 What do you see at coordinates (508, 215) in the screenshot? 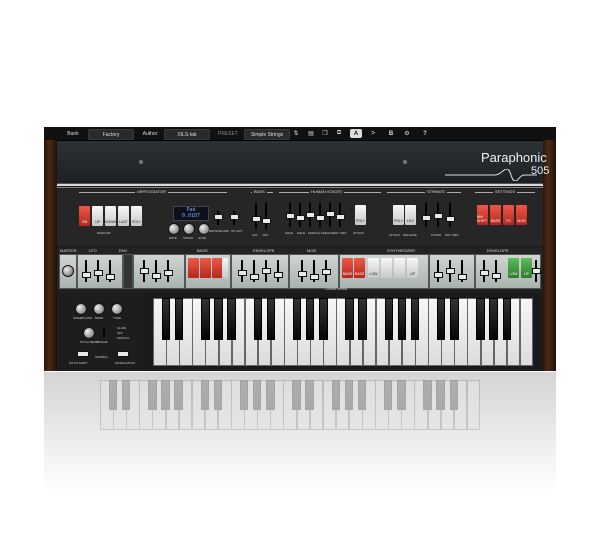
I see `fx-button: FX` at bounding box center [508, 215].